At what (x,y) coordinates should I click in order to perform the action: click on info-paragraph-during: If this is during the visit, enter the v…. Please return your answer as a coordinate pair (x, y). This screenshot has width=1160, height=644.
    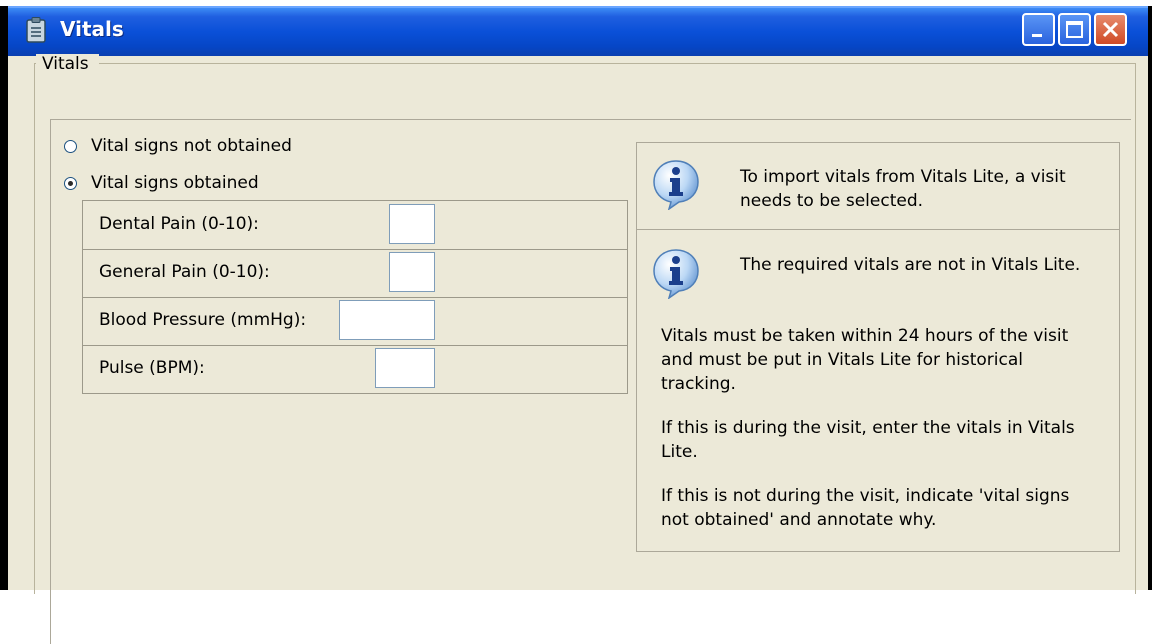
    Looking at the image, I should click on (868, 440).